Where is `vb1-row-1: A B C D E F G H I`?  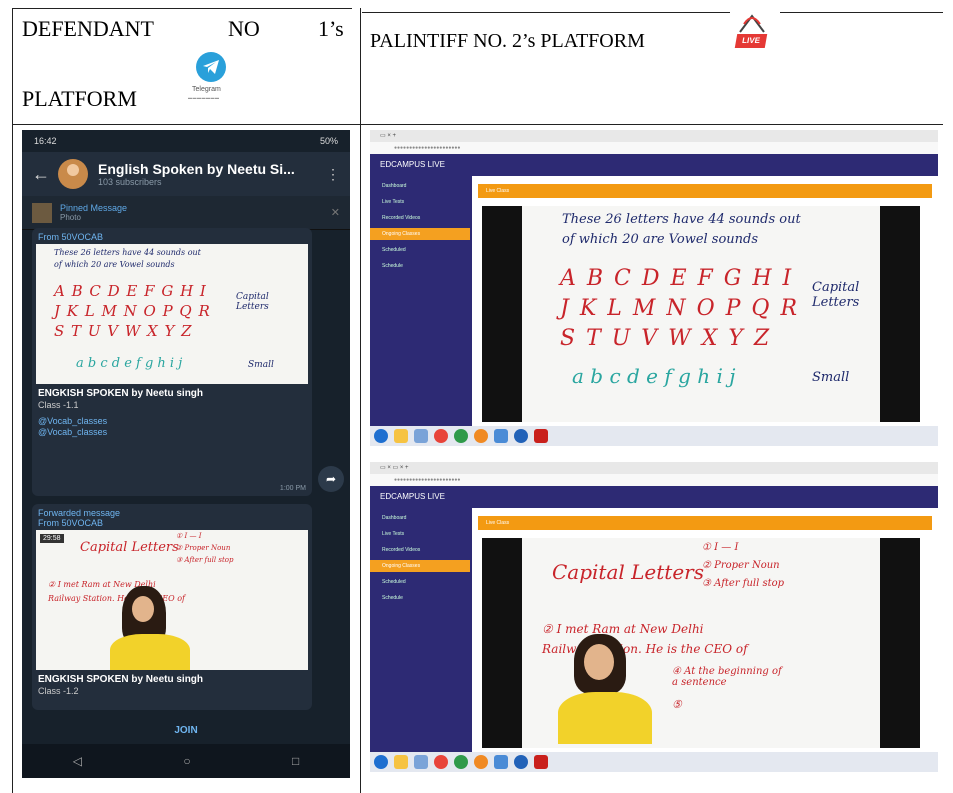 vb1-row-1: A B C D E F G H I is located at coordinates (677, 278).